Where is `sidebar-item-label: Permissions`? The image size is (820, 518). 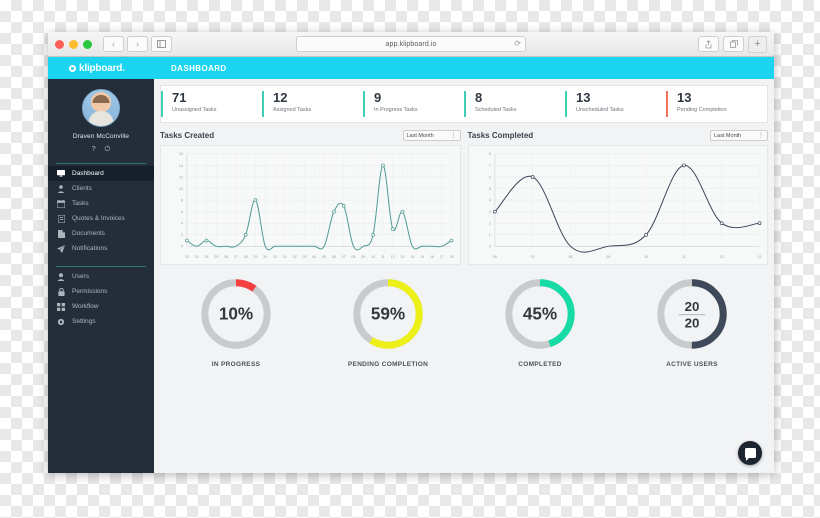
sidebar-item-label: Permissions is located at coordinates (90, 291).